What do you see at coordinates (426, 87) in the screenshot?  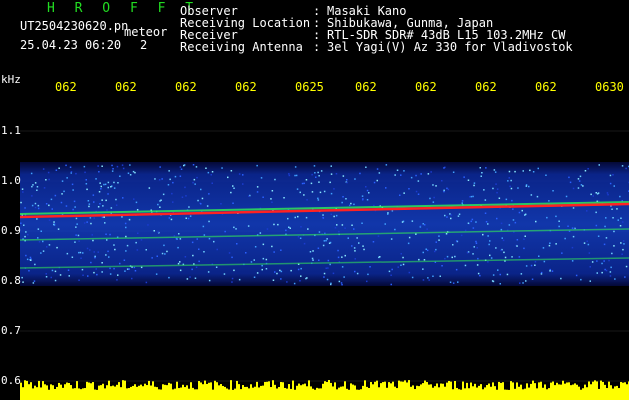 I see `x-tick-label: 062` at bounding box center [426, 87].